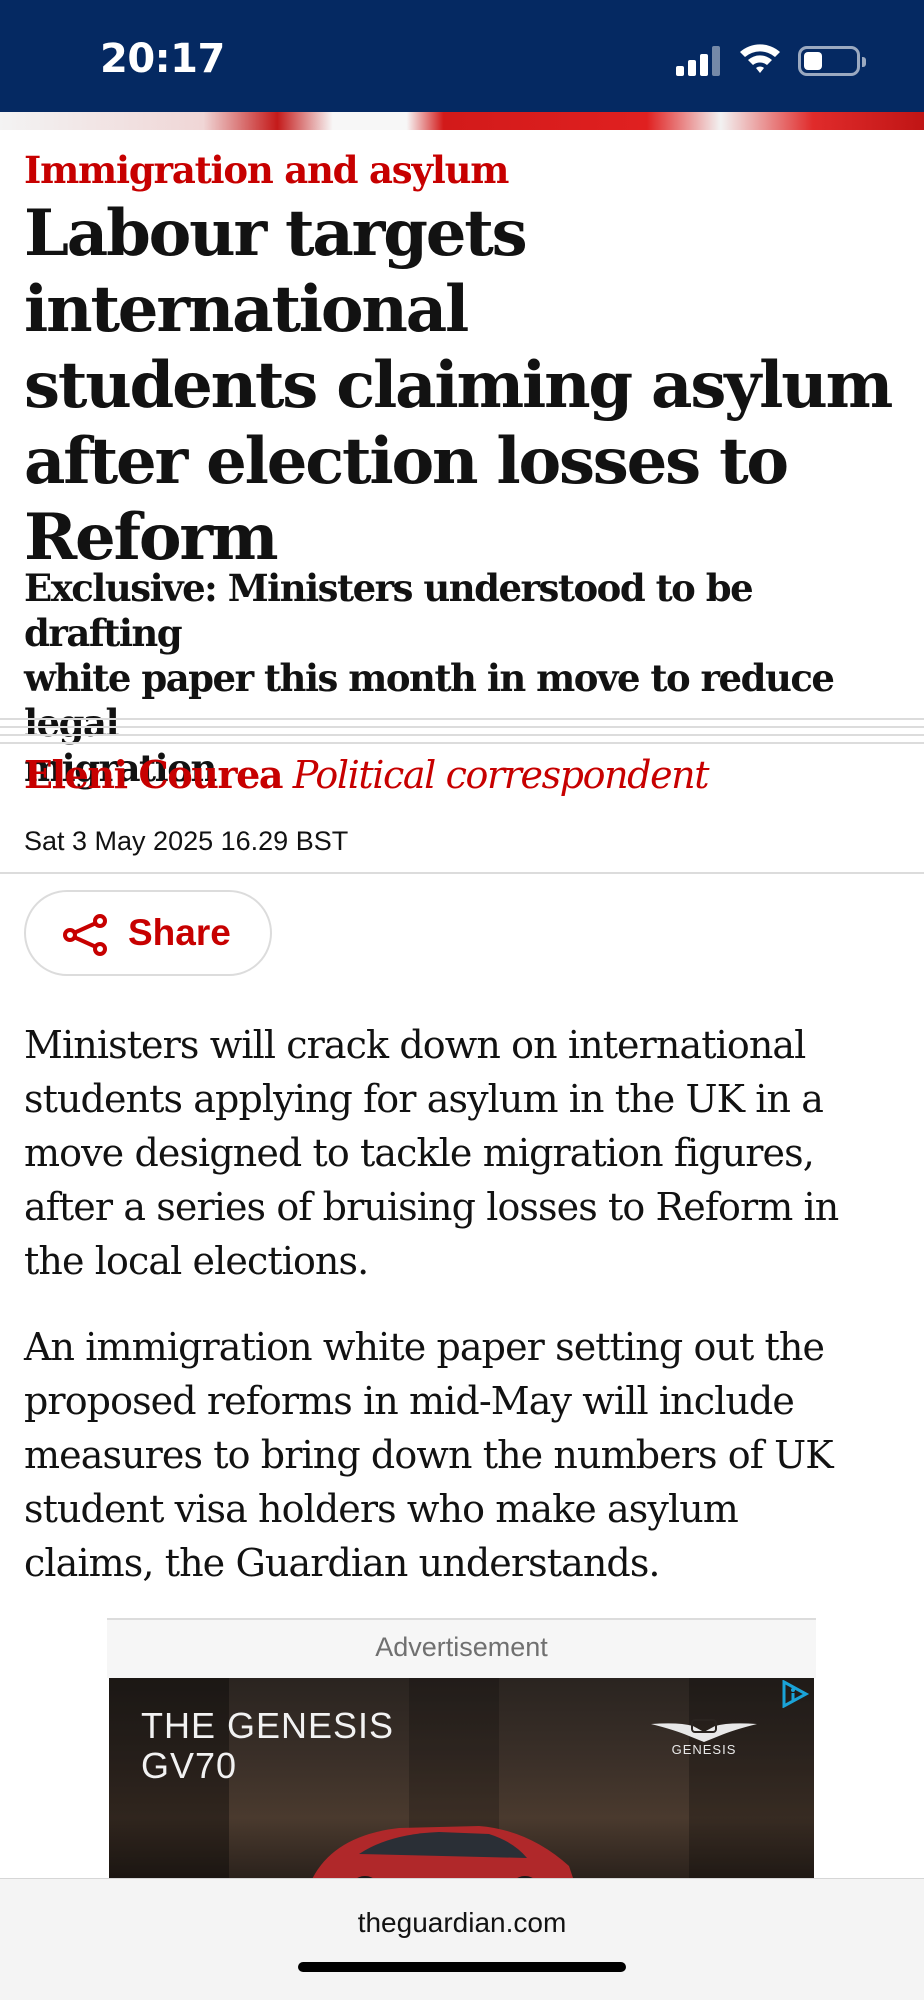  I want to click on hero-image-strip, so click(462, 121).